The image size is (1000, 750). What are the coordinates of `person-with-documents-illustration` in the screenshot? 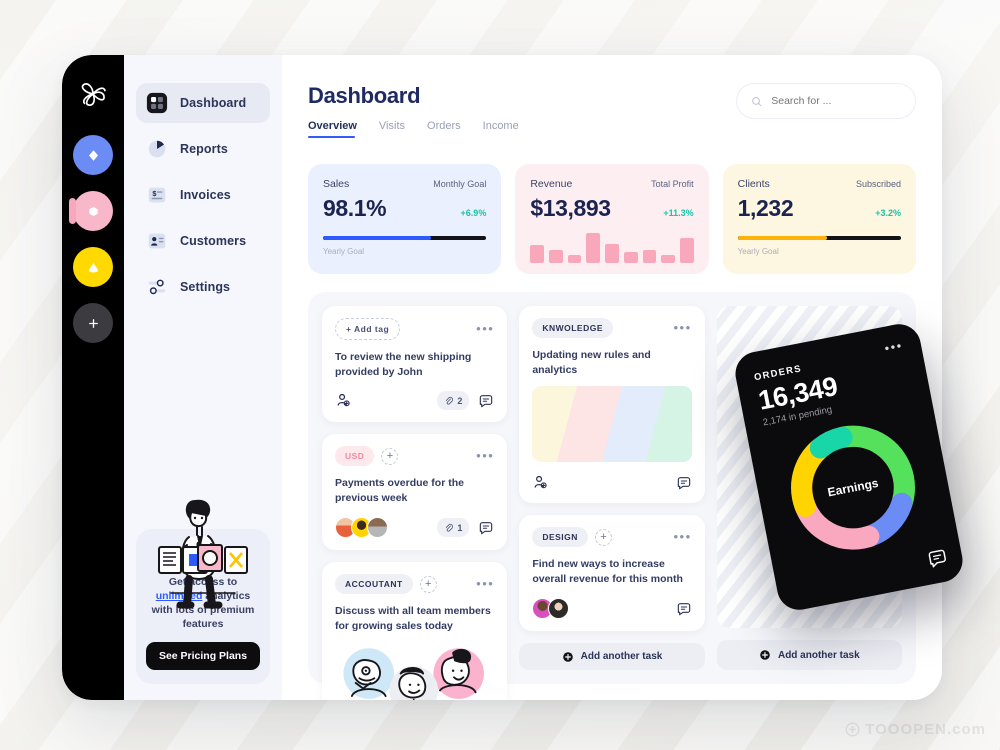 It's located at (203, 554).